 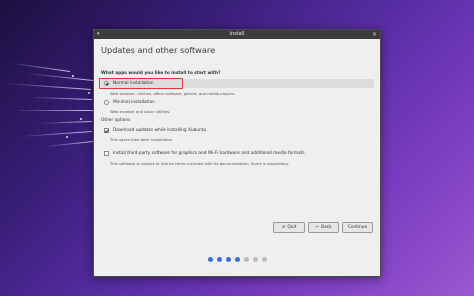 I want to click on button-label: Quit, so click(x=292, y=227).